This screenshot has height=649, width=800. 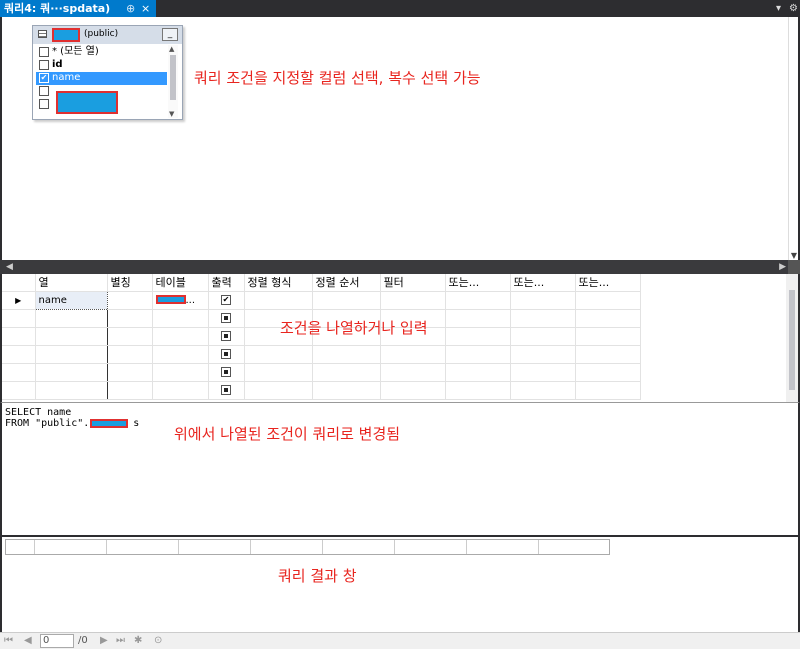 I want to click on output-cell: ✔, so click(x=226, y=300).